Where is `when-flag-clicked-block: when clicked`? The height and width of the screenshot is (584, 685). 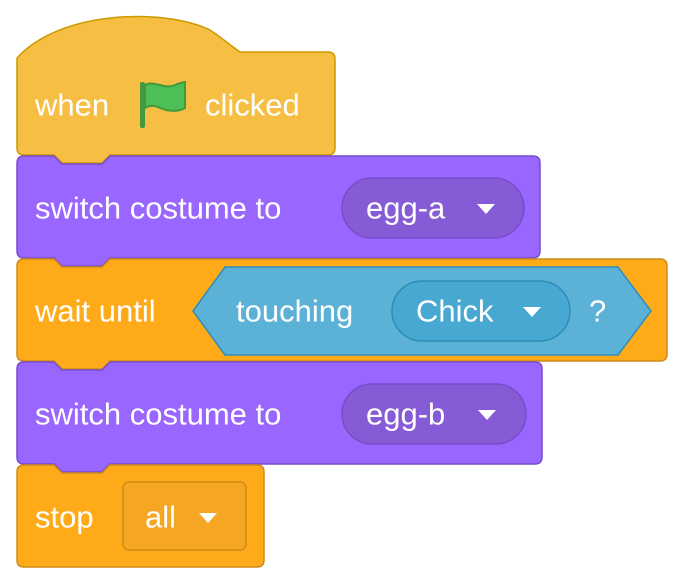 when-flag-clicked-block: when clicked is located at coordinates (176, 89).